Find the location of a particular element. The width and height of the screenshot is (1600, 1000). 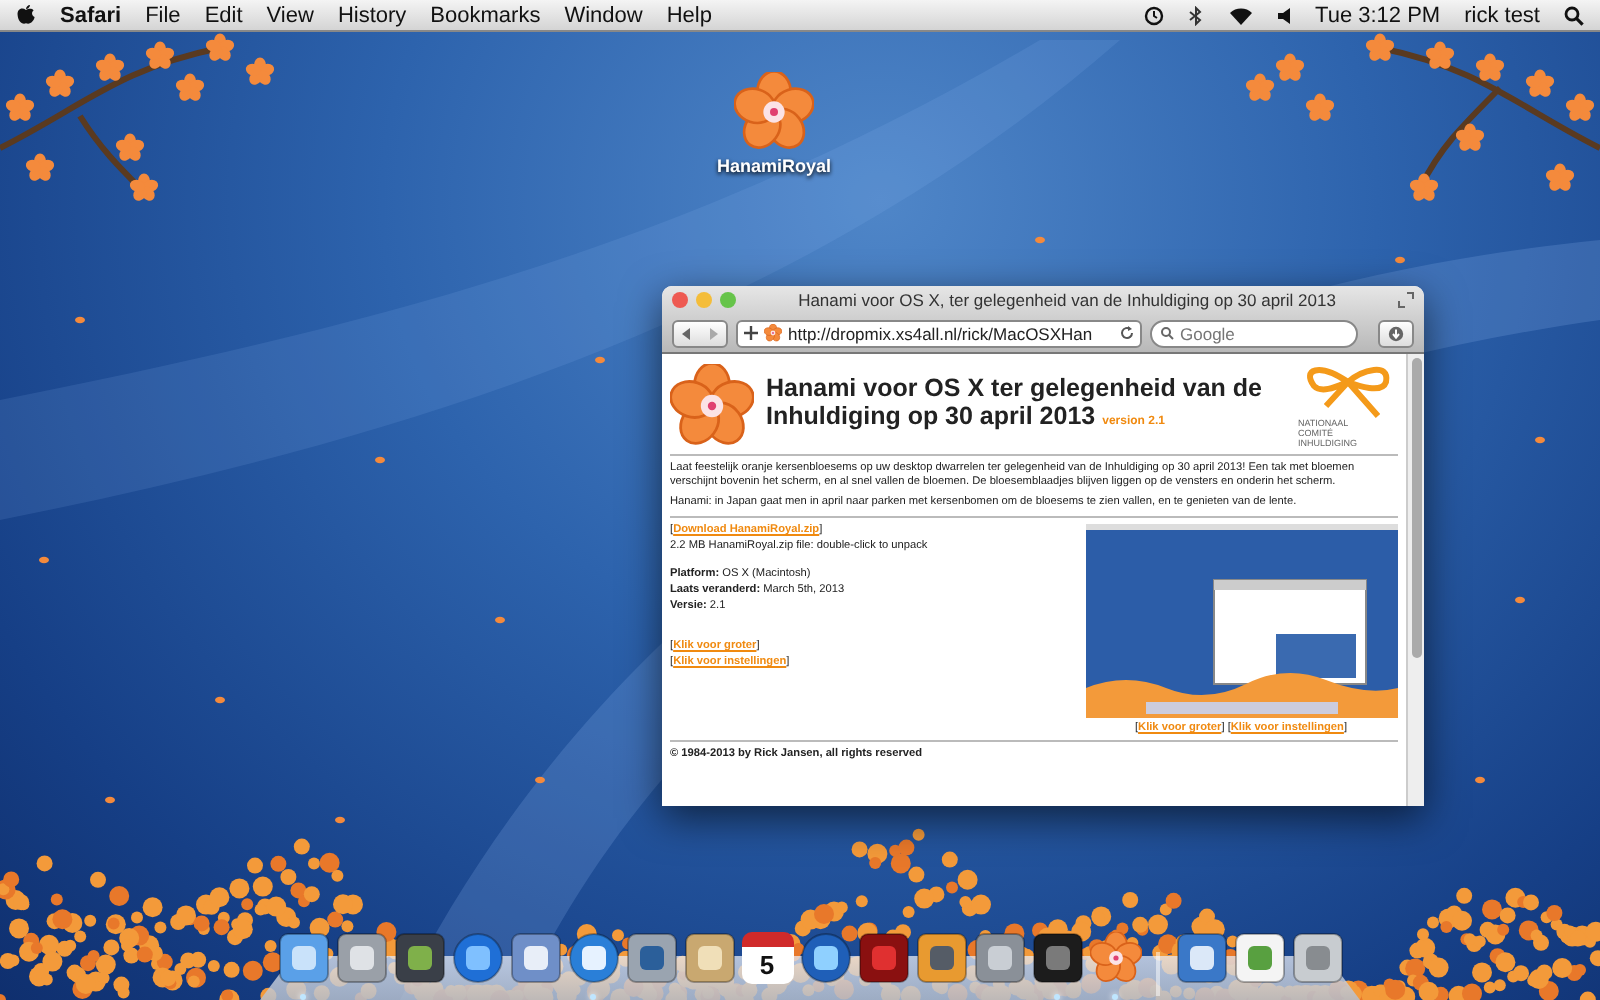

calendar-icon: 5 is located at coordinates (767, 958).